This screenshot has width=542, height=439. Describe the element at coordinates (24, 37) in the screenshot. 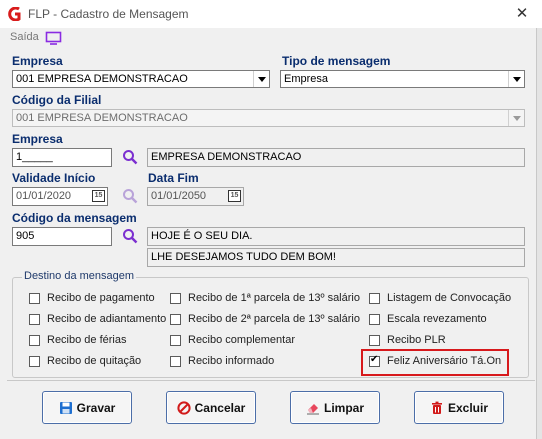

I see `menu-saida: Saída` at that location.